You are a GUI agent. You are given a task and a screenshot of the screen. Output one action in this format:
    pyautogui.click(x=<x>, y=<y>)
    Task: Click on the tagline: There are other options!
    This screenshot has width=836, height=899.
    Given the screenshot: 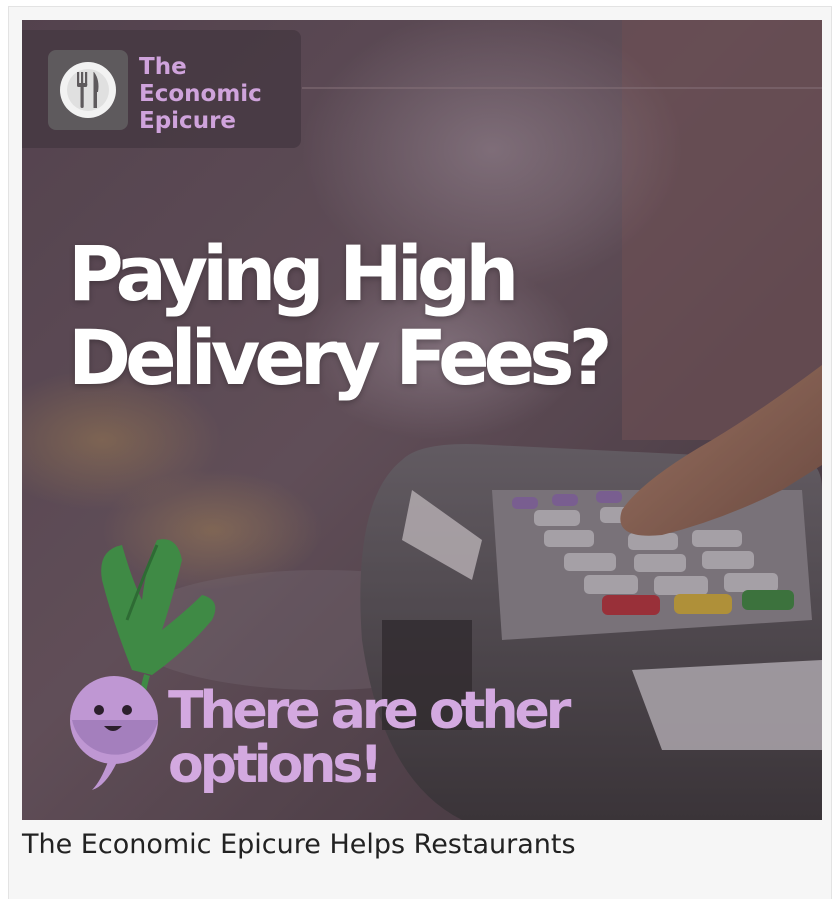 What is the action you would take?
    pyautogui.click(x=398, y=738)
    